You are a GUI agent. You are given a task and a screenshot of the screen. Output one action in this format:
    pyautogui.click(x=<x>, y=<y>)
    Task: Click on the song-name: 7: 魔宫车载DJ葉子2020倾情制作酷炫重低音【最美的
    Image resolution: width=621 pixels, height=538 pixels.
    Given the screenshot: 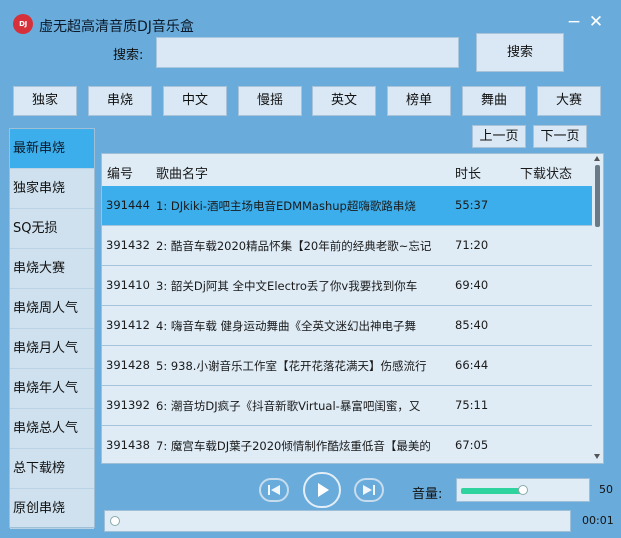 What is the action you would take?
    pyautogui.click(x=293, y=446)
    